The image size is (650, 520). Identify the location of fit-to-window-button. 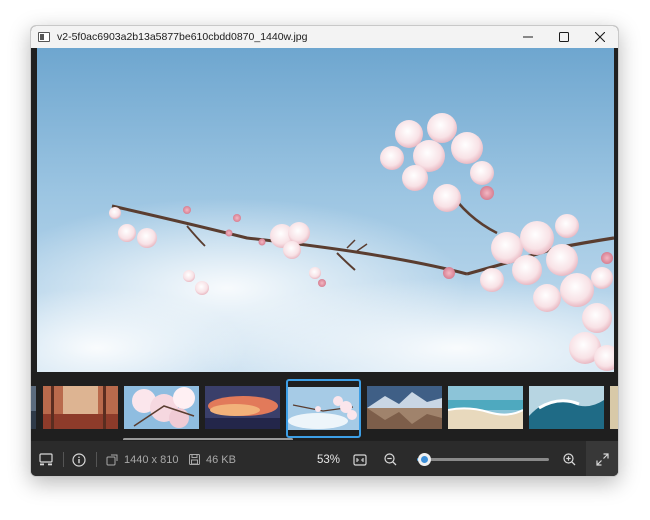
(360, 458).